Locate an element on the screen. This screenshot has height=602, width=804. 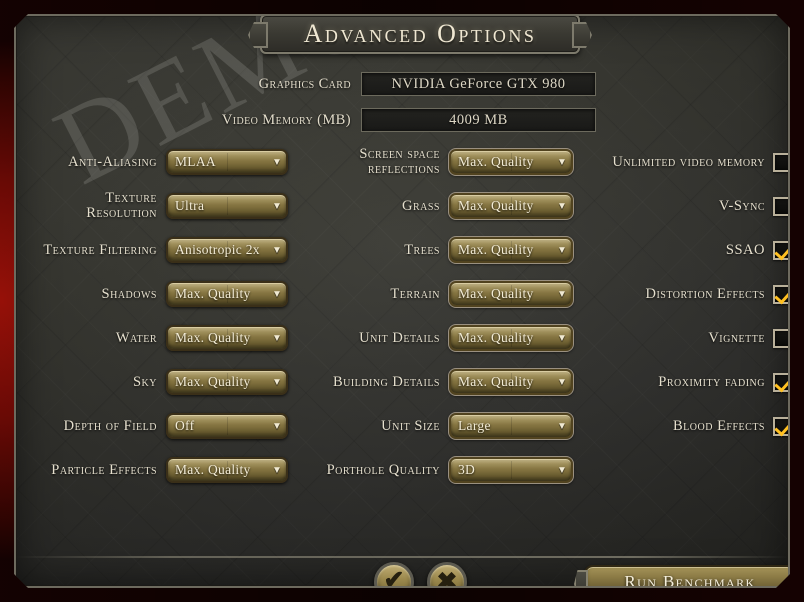
check-icon: ✔ is located at coordinates (394, 577).